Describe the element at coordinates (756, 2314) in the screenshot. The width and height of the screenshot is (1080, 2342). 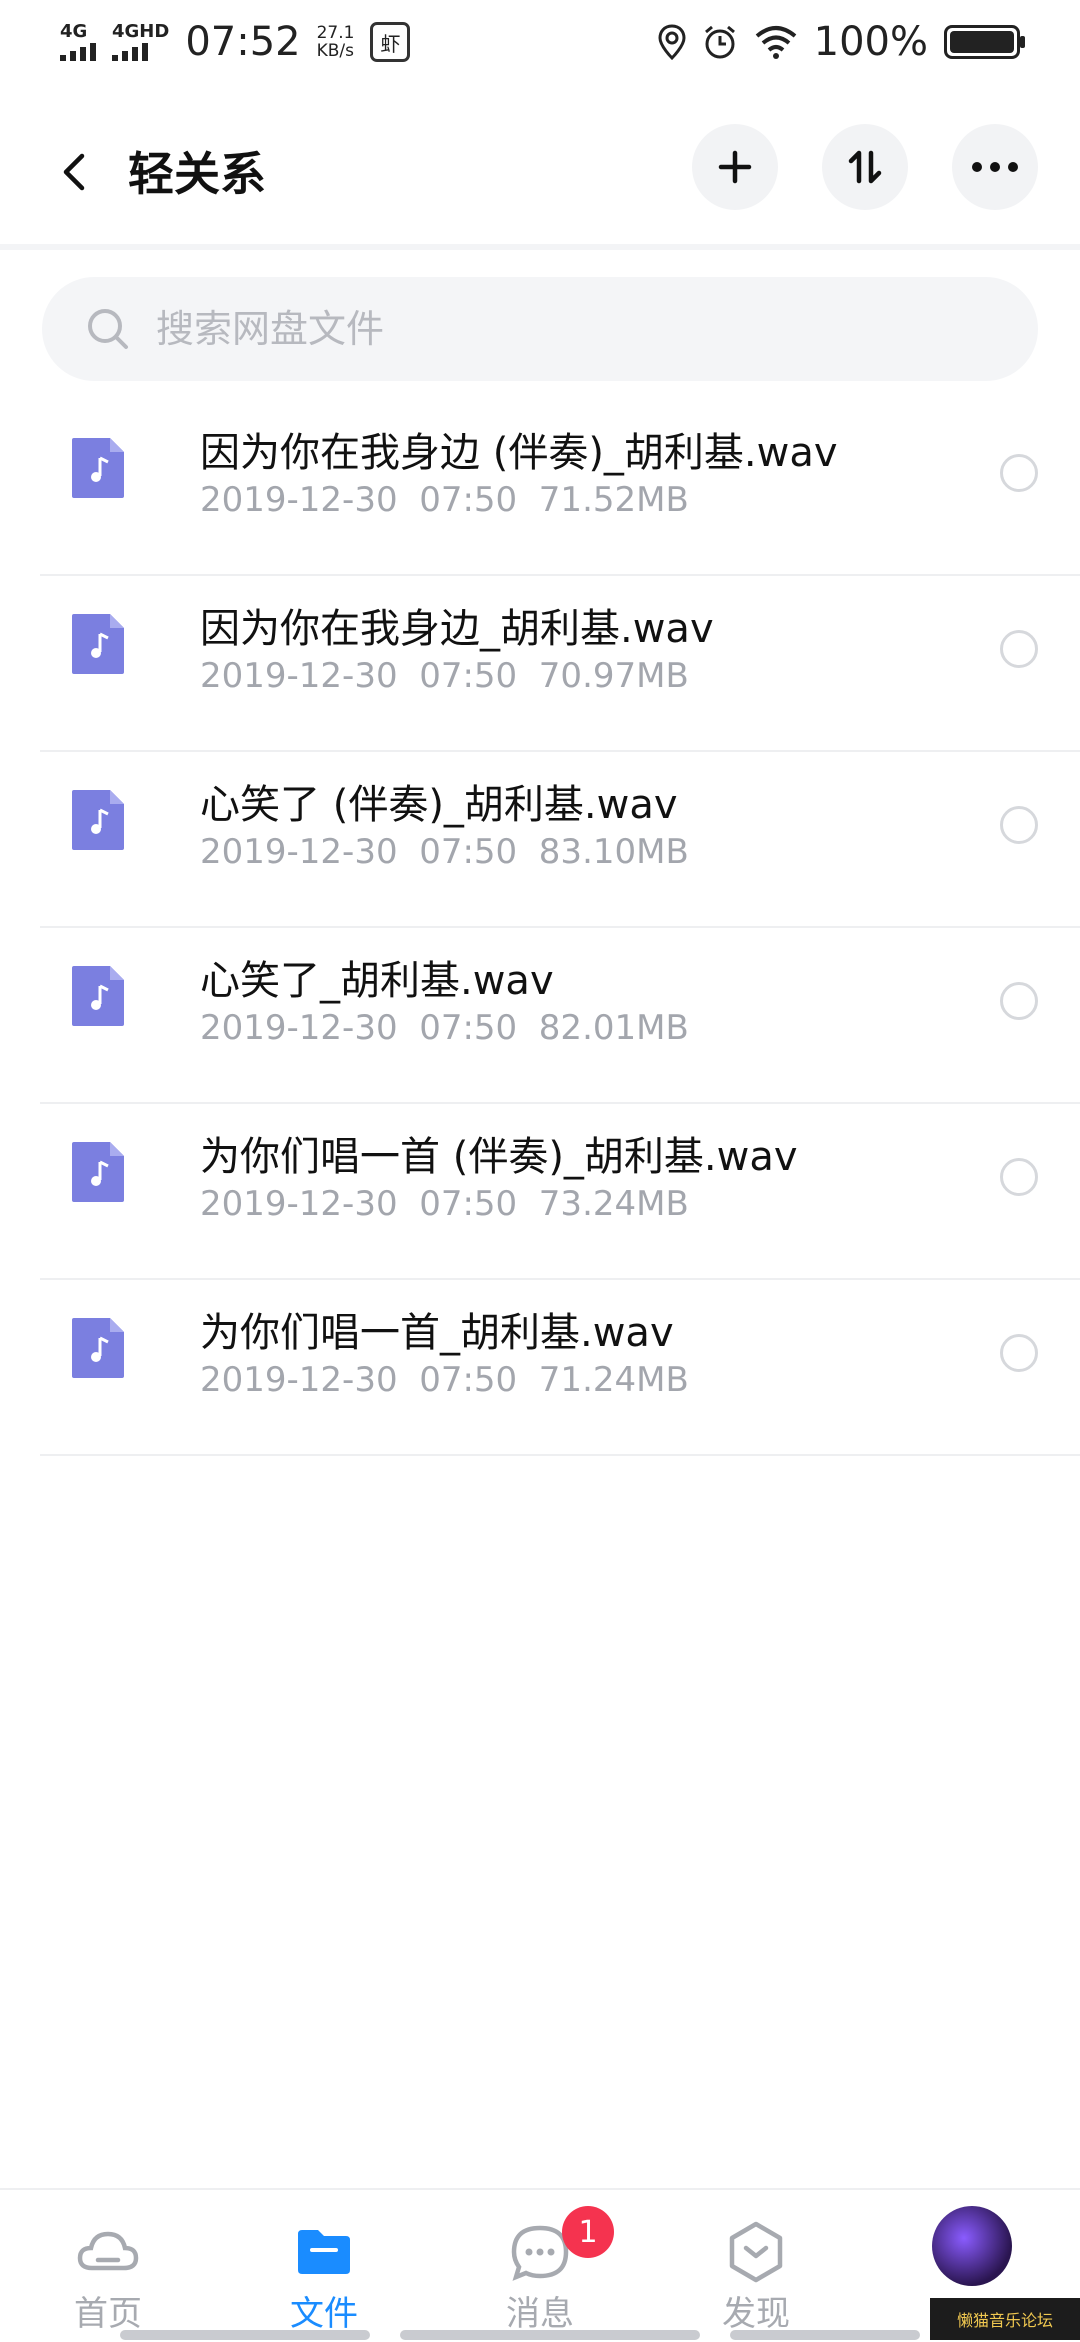
I see `tab-label: 发现` at that location.